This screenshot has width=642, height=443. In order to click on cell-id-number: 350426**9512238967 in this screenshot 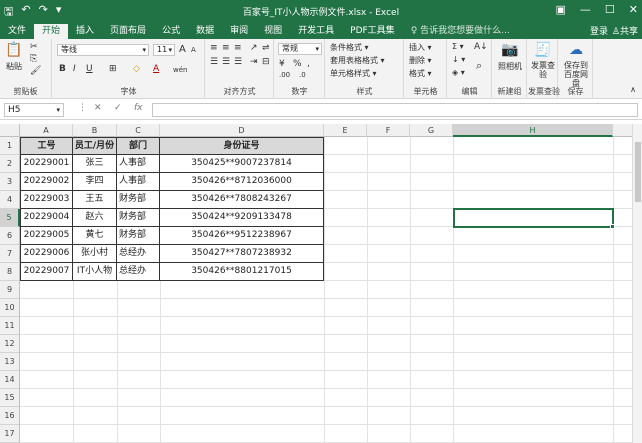, I will do `click(242, 236)`.